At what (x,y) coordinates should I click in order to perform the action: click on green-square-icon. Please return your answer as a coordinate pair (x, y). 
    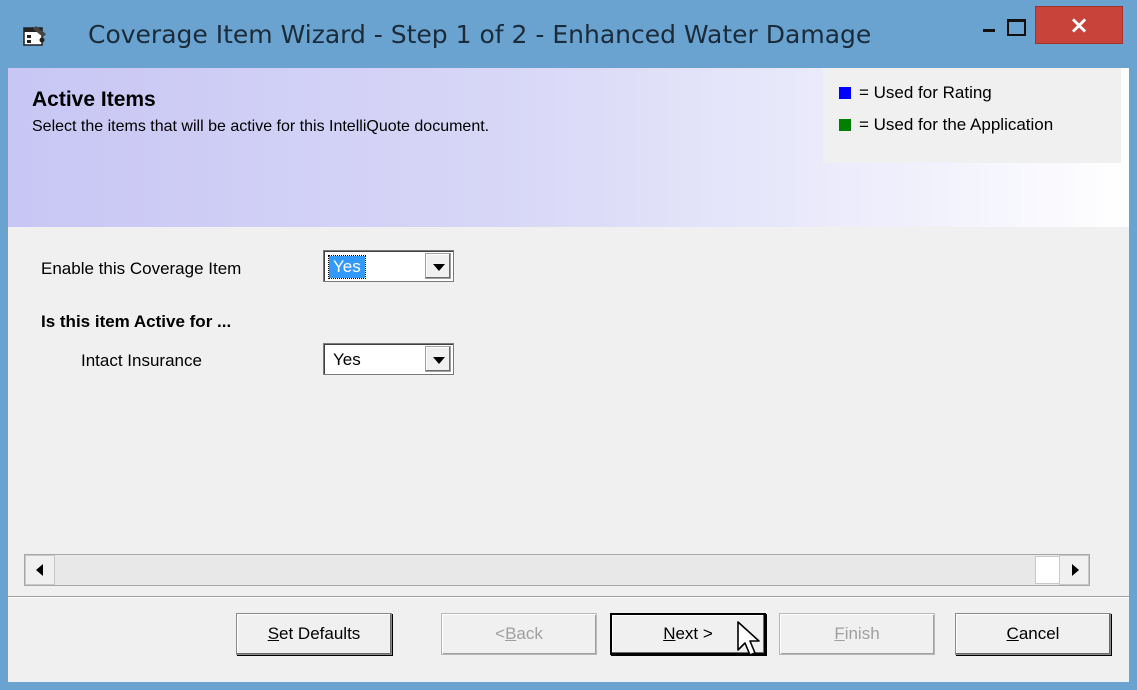
    Looking at the image, I should click on (845, 125).